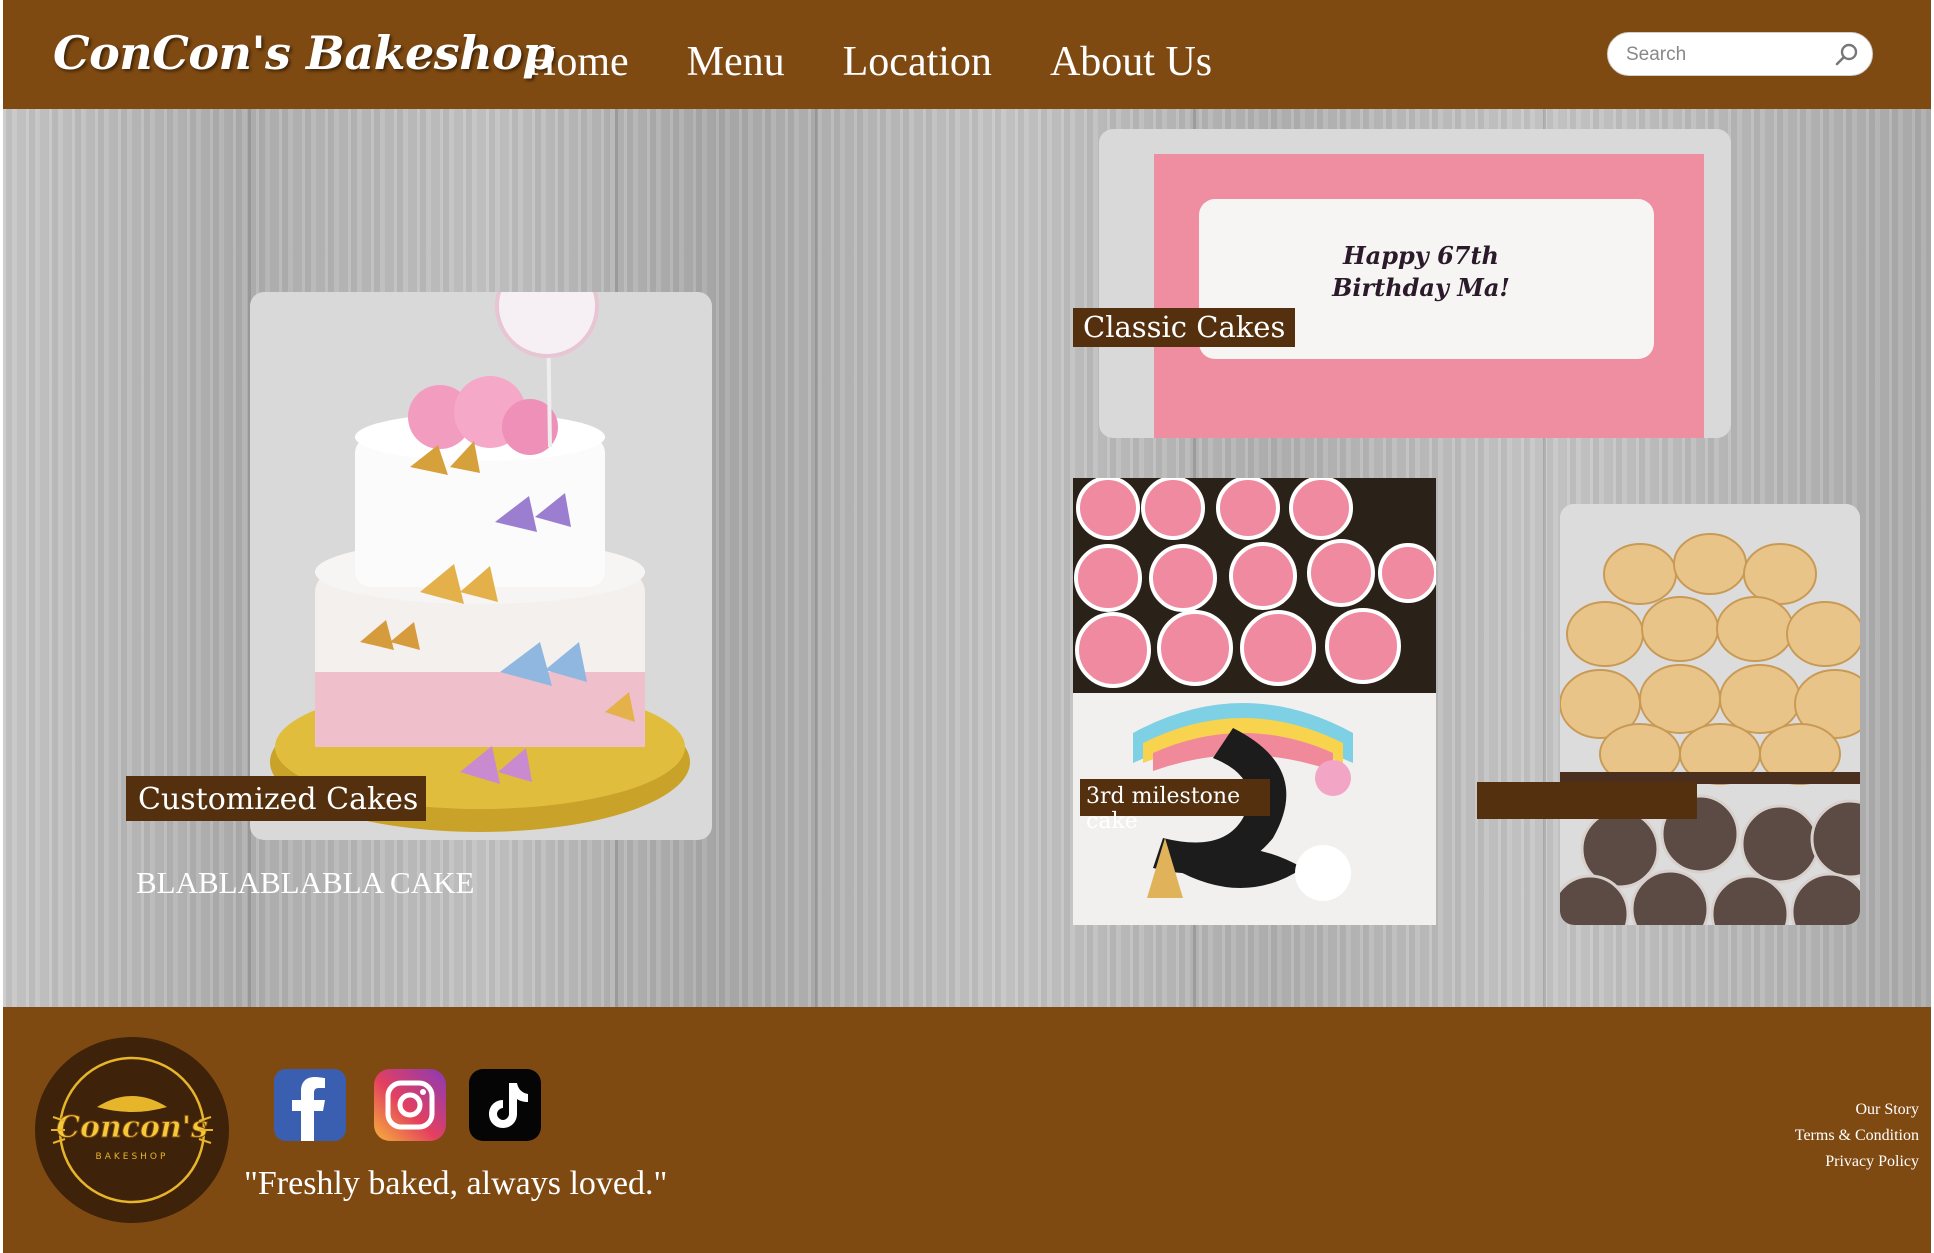  What do you see at coordinates (303, 53) in the screenshot?
I see `brand-logo: ConCon's Bakeshop` at bounding box center [303, 53].